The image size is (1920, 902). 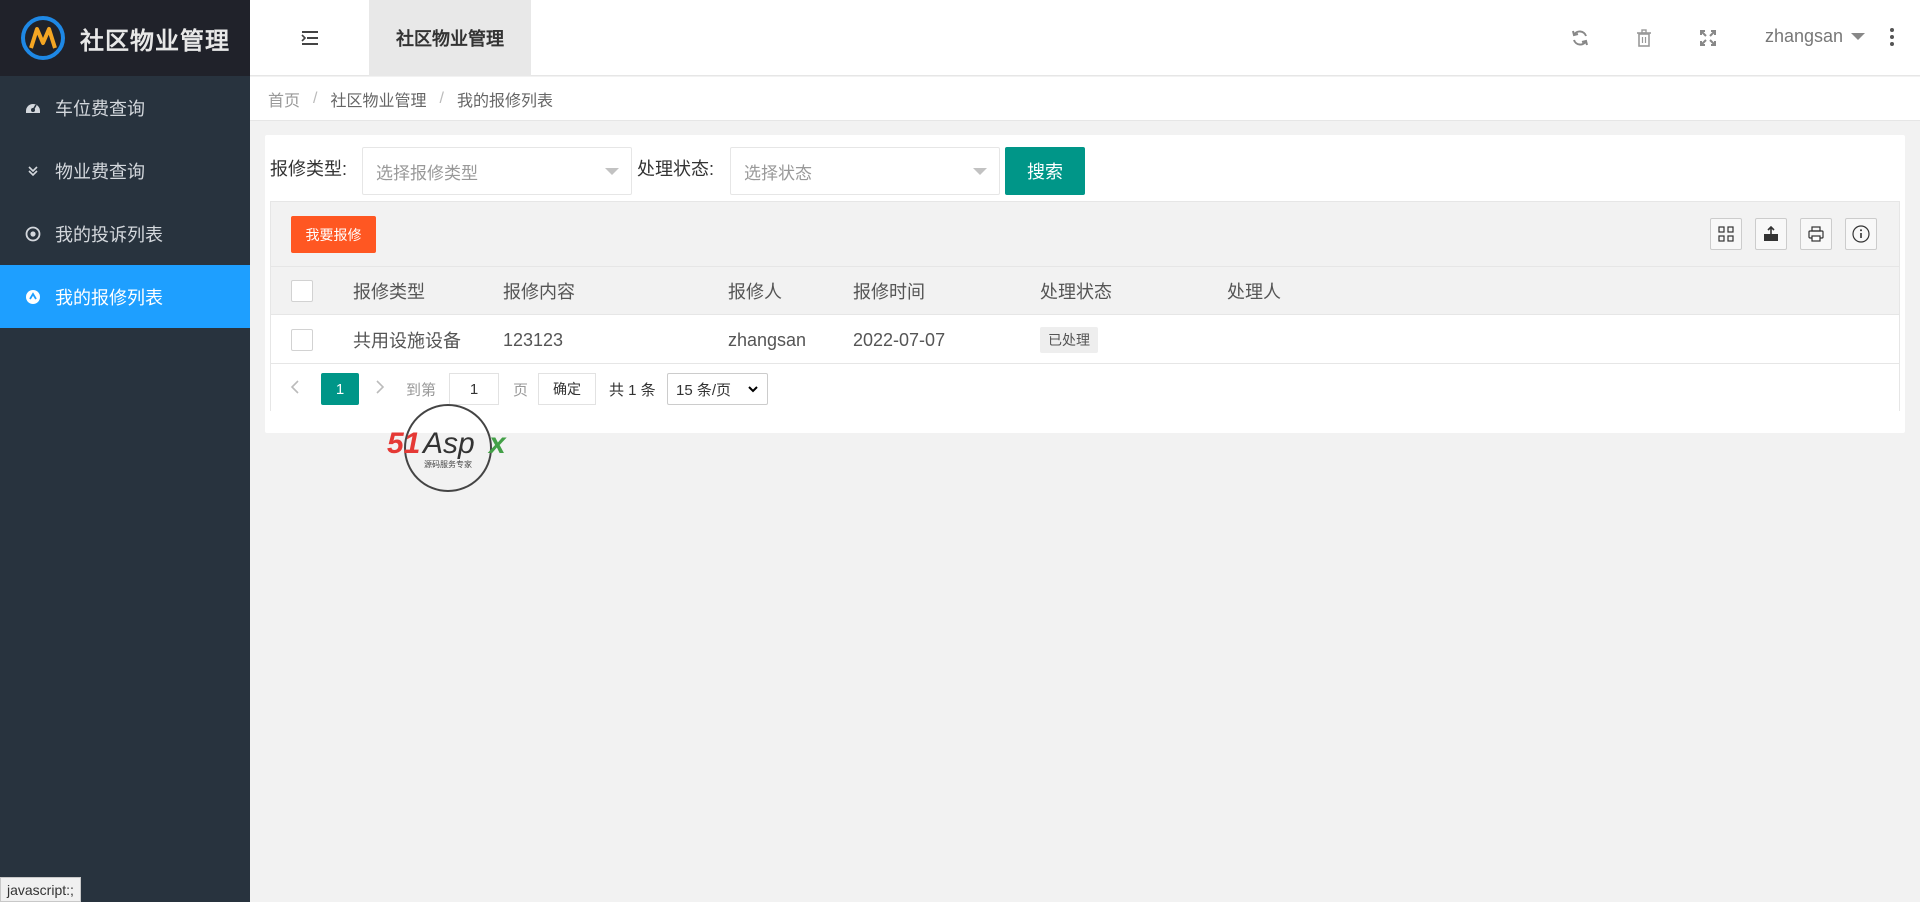 I want to click on column-header: 报修时间, so click(x=889, y=291).